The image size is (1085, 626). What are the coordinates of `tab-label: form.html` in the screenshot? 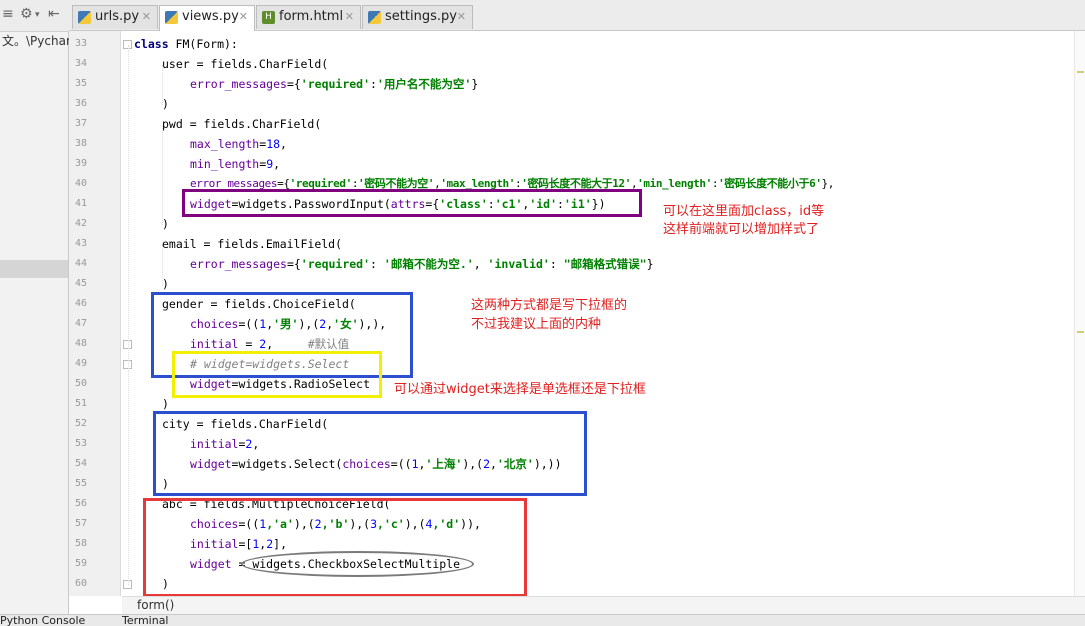 It's located at (311, 16).